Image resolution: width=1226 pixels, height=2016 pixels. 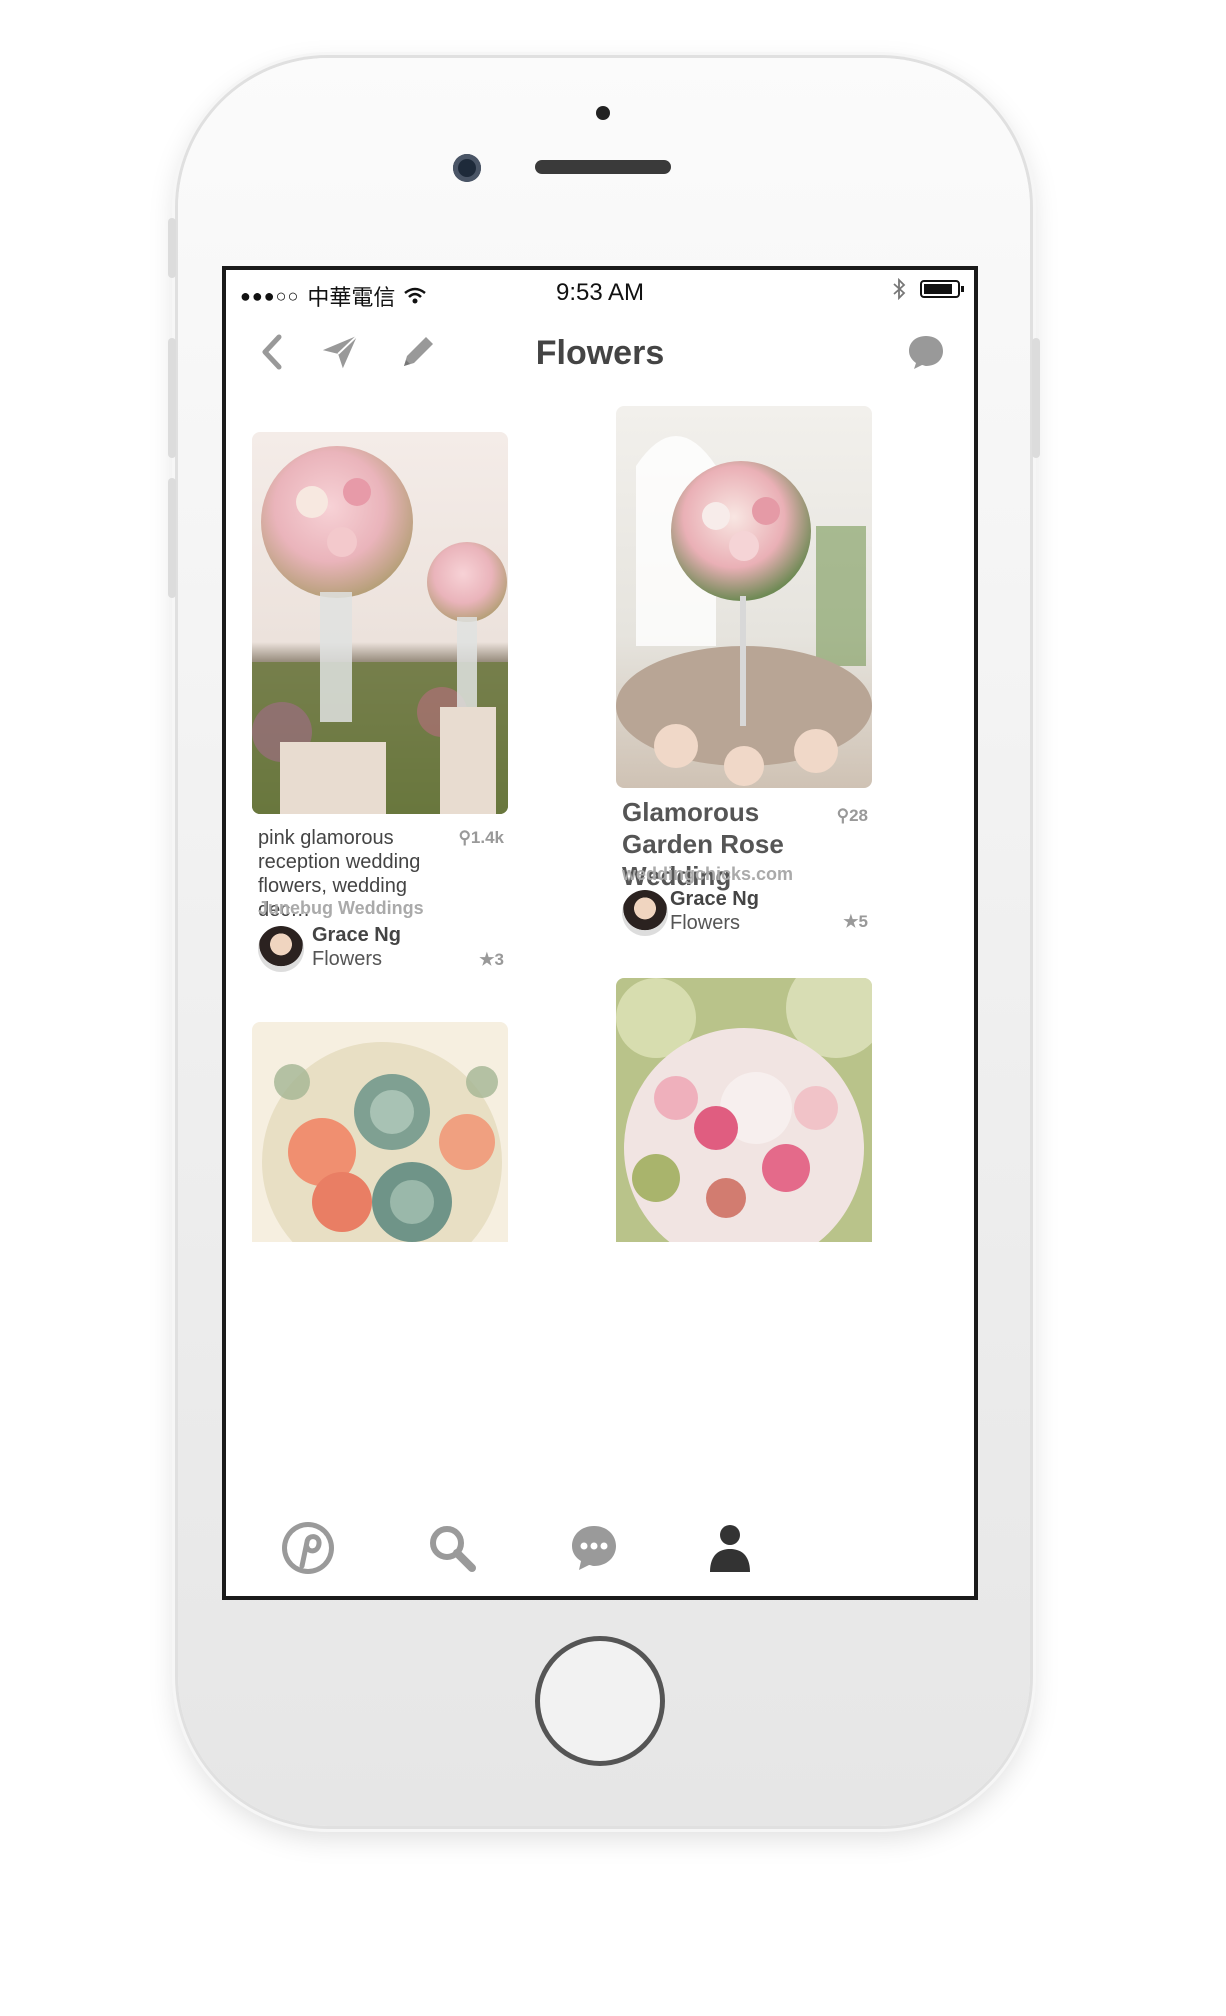 I want to click on tab-profile, so click(x=730, y=1548).